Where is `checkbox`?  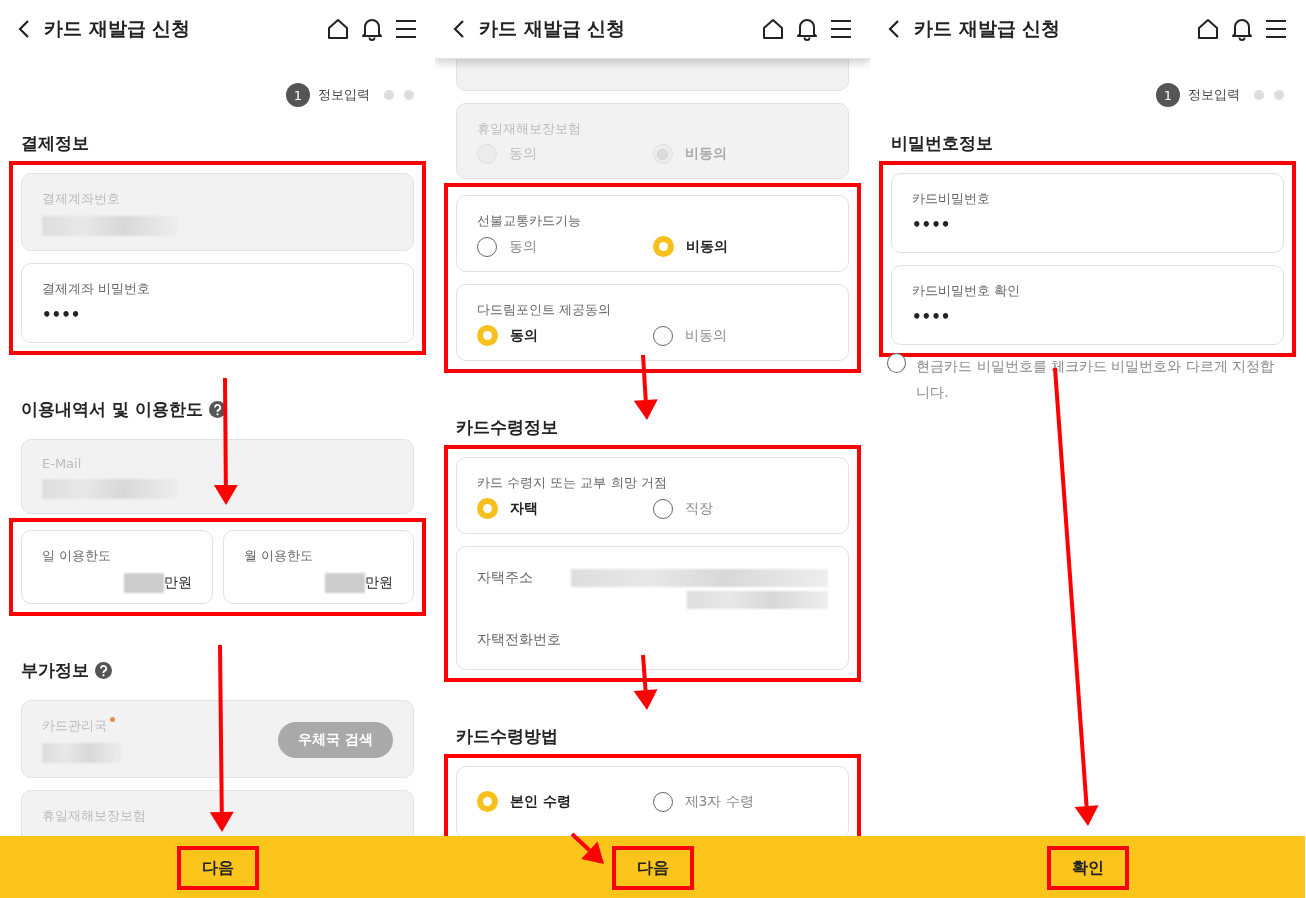 checkbox is located at coordinates (897, 363).